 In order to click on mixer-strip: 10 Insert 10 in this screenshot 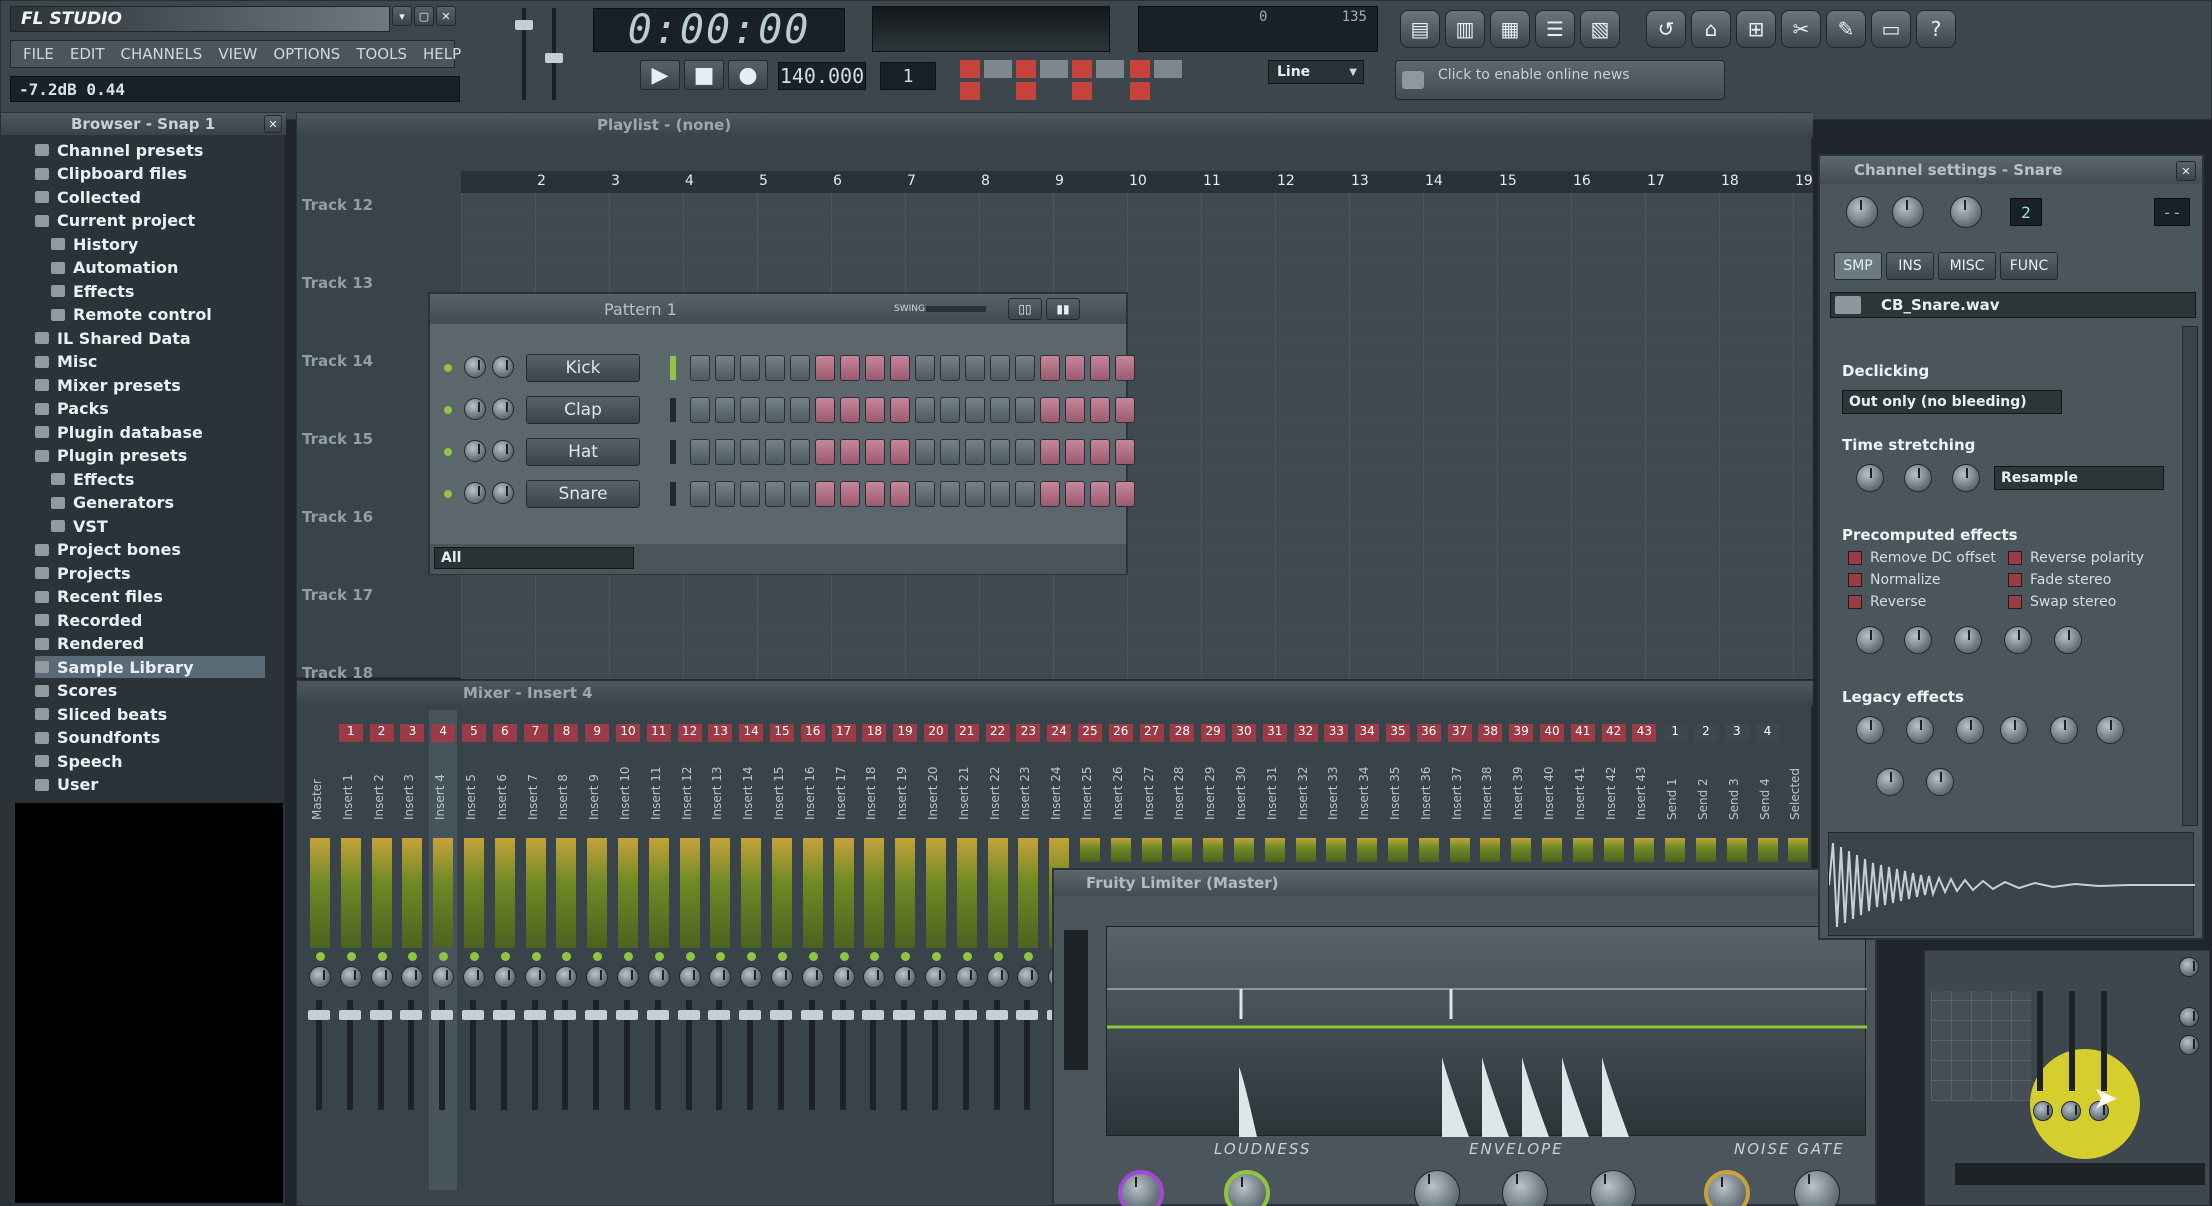, I will do `click(628, 950)`.